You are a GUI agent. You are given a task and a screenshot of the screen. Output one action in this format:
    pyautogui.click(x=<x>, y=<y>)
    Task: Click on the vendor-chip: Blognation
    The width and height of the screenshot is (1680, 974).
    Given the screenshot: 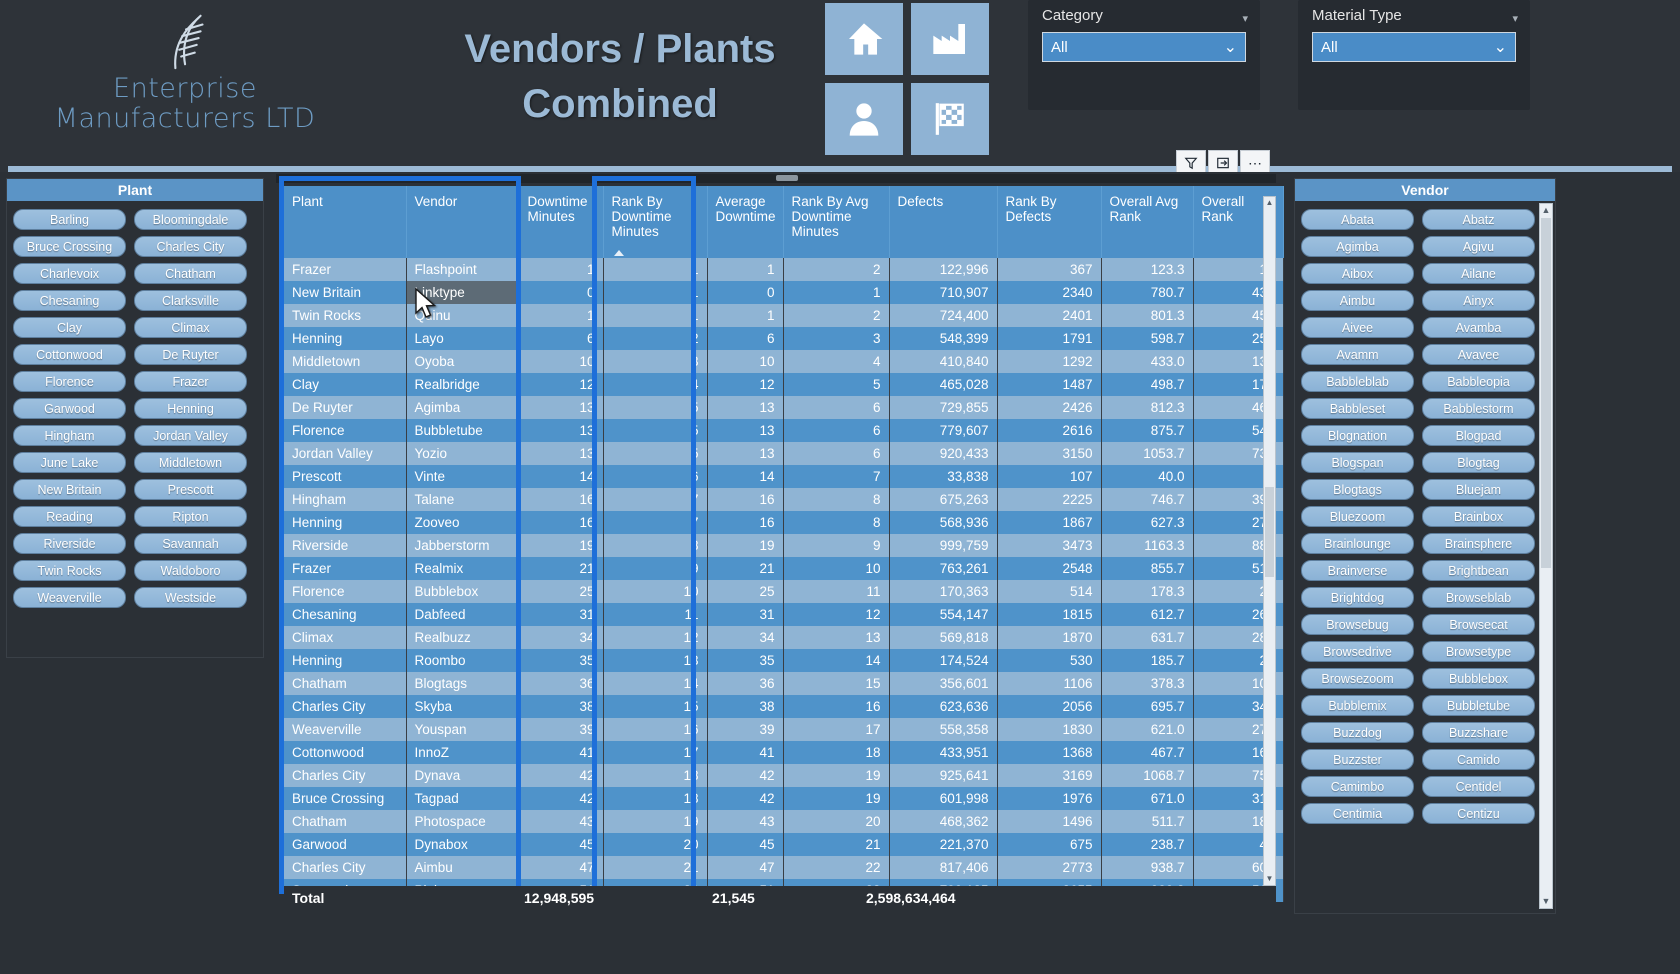 What is the action you would take?
    pyautogui.click(x=1357, y=435)
    